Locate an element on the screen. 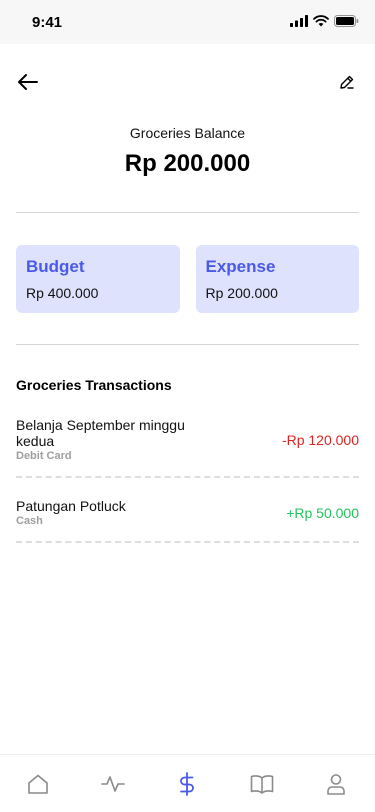  arrow-left-icon is located at coordinates (28, 82).